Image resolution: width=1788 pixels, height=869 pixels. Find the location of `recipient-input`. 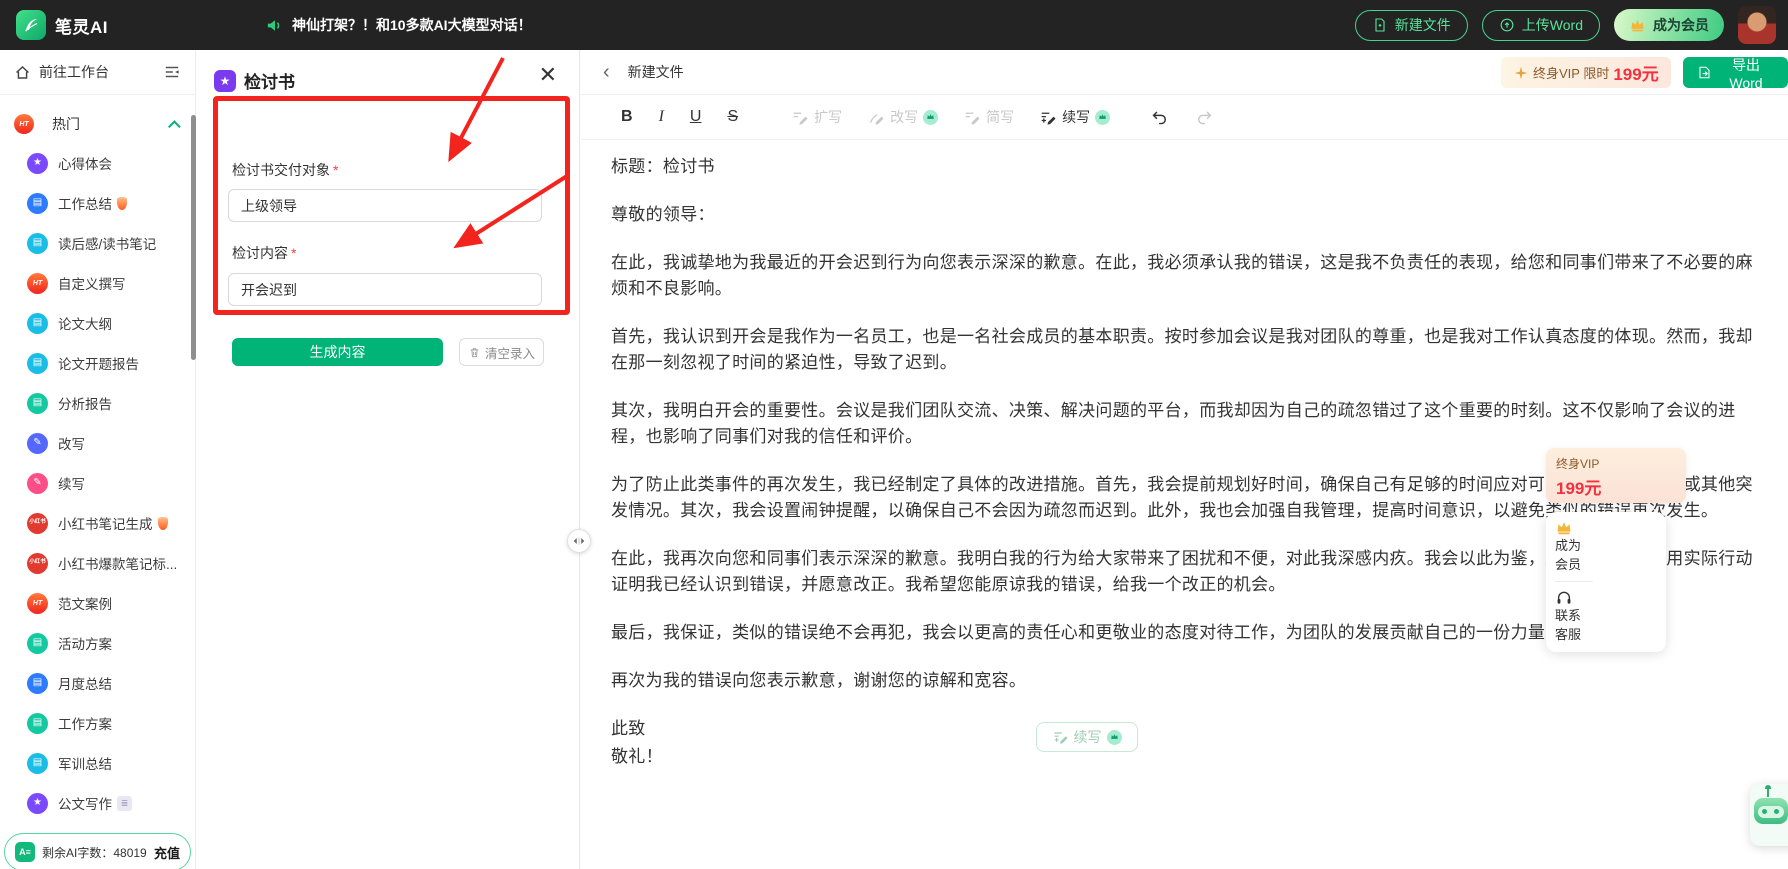

recipient-input is located at coordinates (385, 205).